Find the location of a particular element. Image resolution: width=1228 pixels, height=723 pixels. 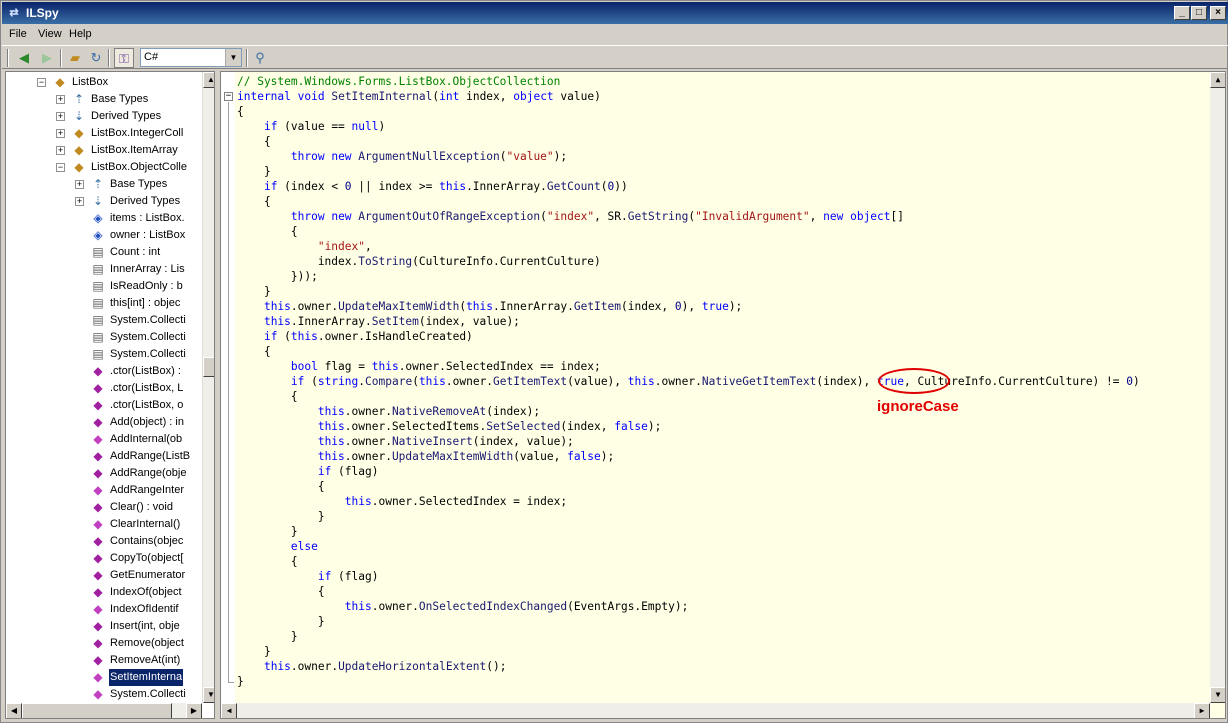

code-token: bool is located at coordinates (304, 366).